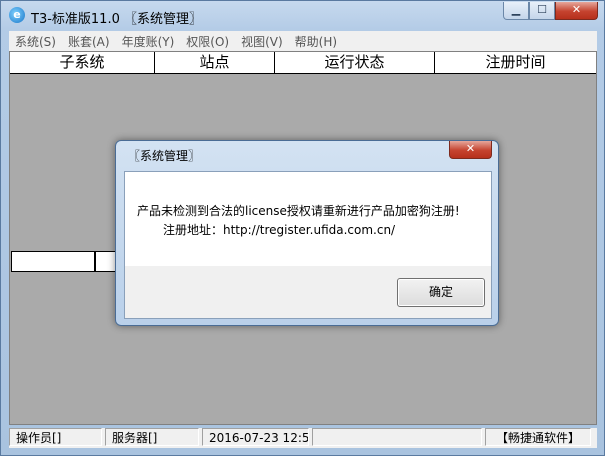 The image size is (605, 456). I want to click on status-brand: 【畅捷通软件】, so click(538, 437).